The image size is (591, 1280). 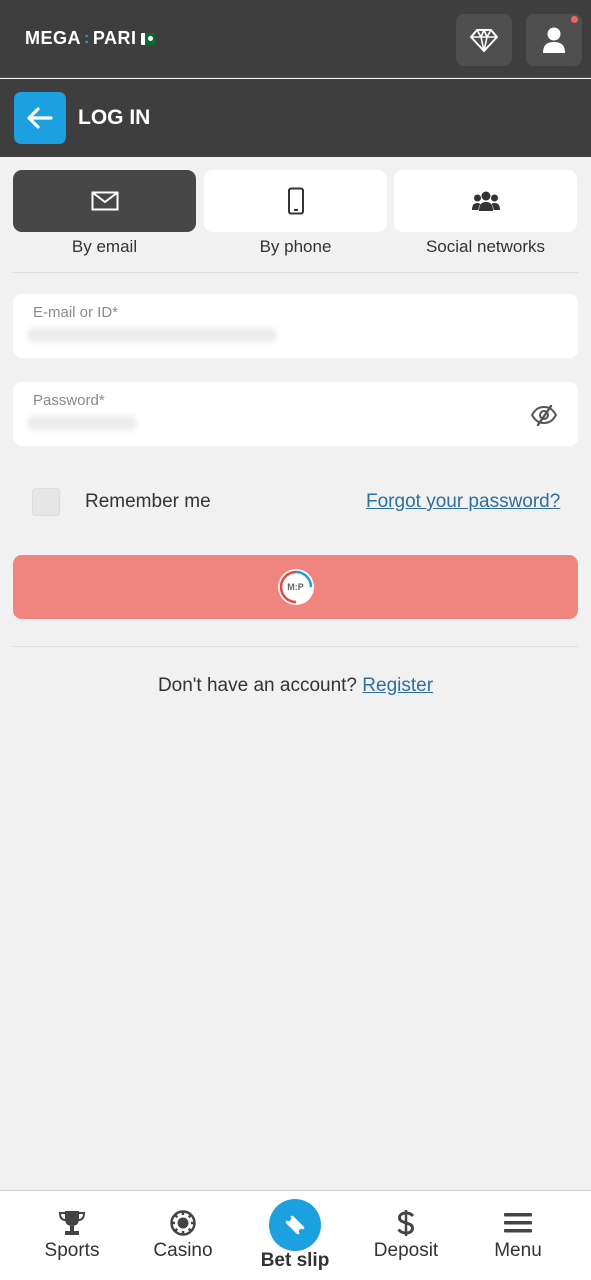 I want to click on eye-slash-icon, so click(x=544, y=415).